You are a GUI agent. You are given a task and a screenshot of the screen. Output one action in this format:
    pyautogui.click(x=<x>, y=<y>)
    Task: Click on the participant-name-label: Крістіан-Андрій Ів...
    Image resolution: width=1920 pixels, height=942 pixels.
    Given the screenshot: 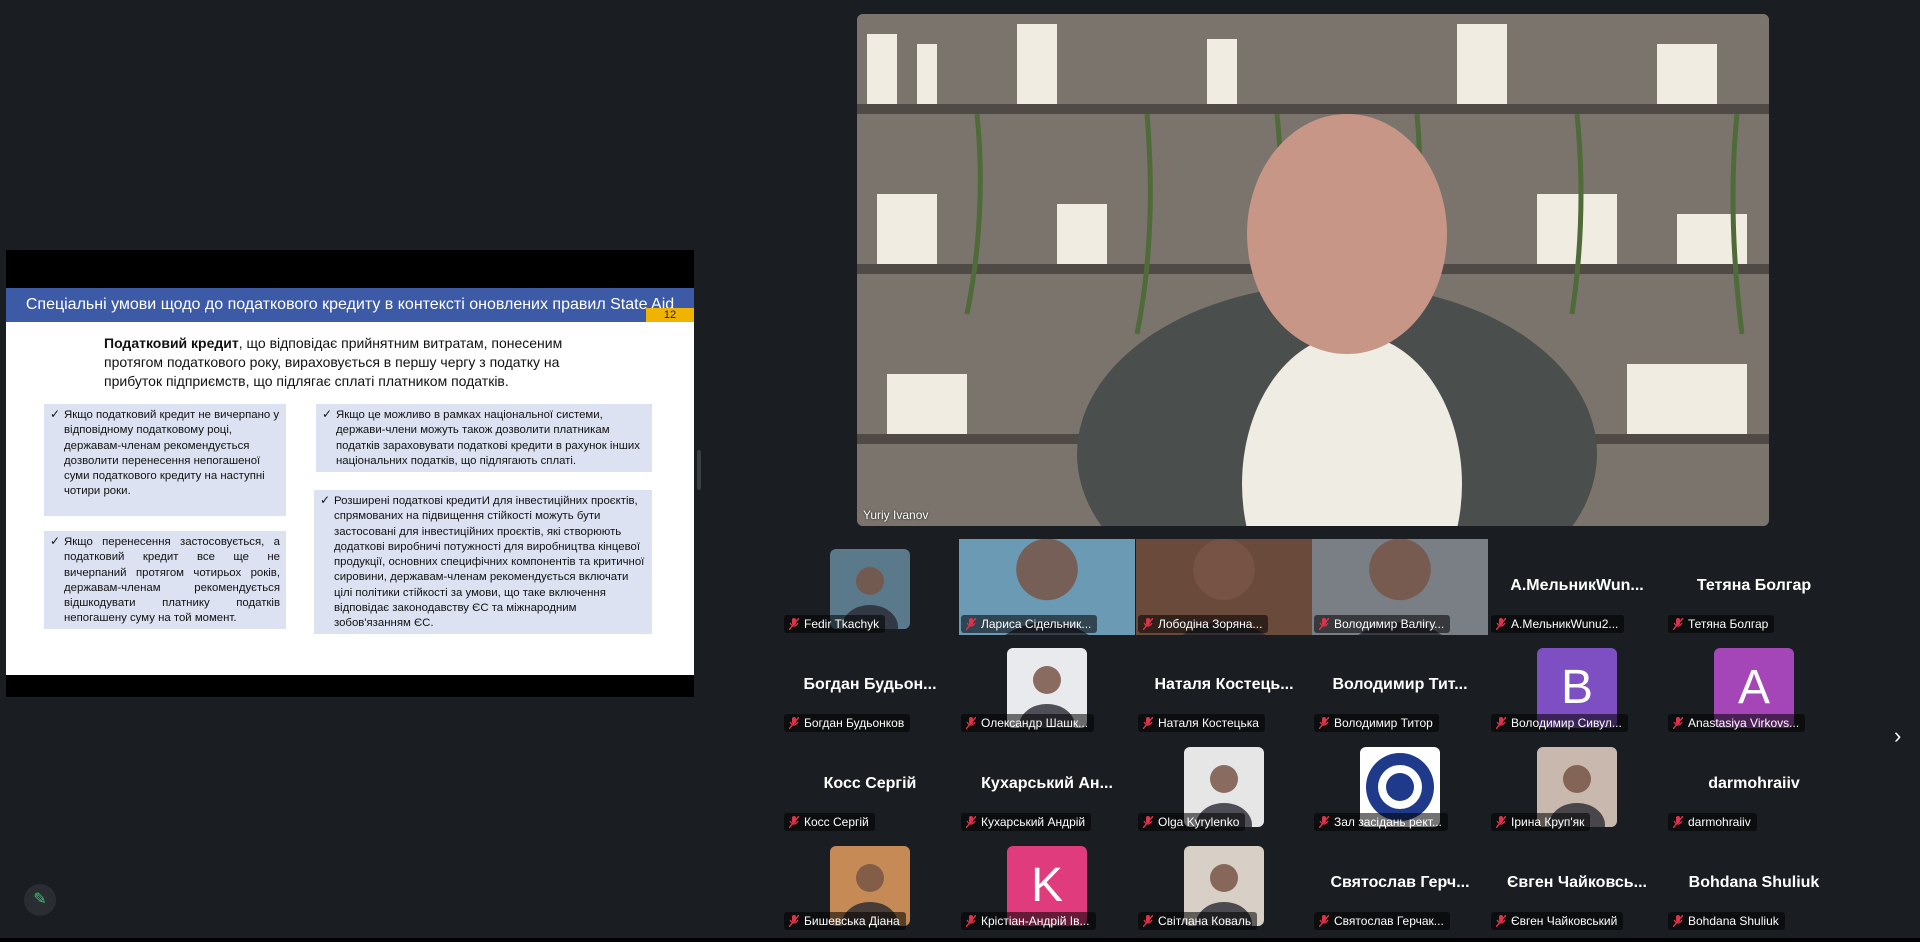 What is the action you would take?
    pyautogui.click(x=1028, y=921)
    